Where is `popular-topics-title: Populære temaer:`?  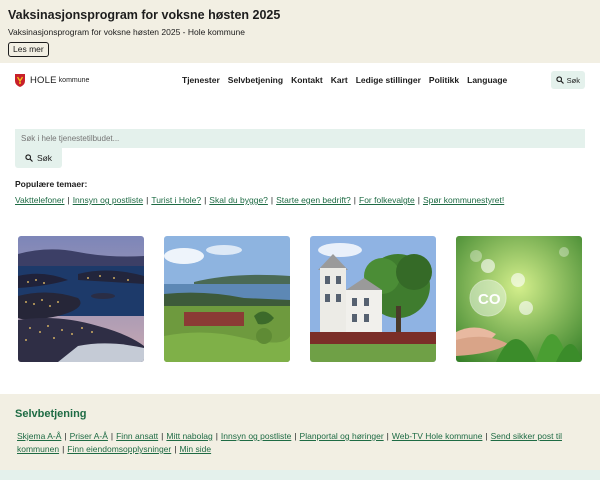 popular-topics-title: Populære temaer: is located at coordinates (51, 184).